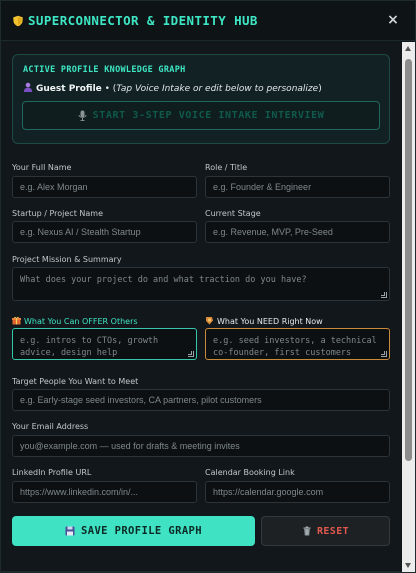 The image size is (416, 573). I want to click on close-button: ×, so click(393, 20).